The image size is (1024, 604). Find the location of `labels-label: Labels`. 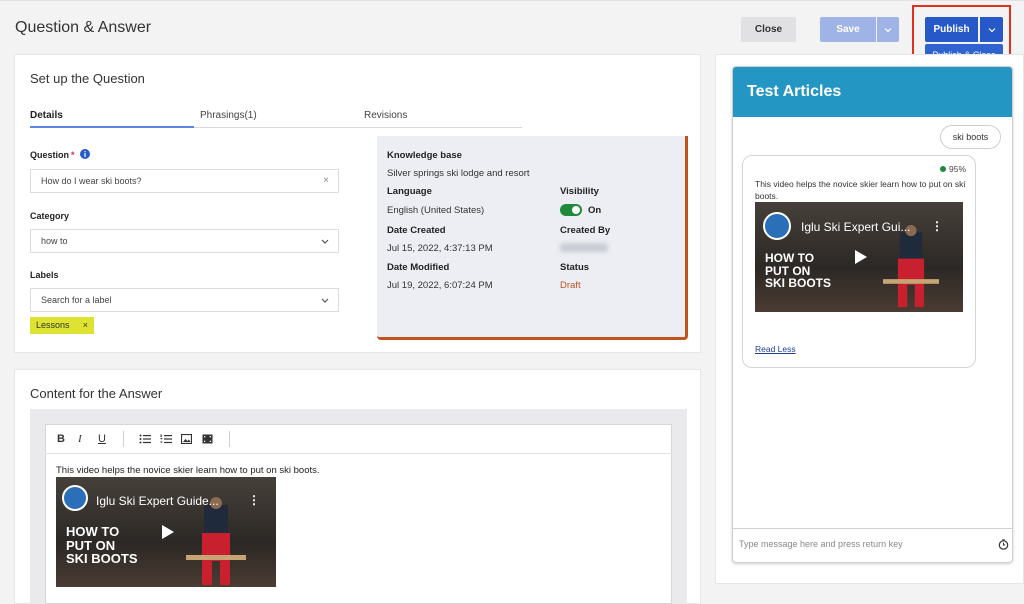

labels-label: Labels is located at coordinates (44, 275).